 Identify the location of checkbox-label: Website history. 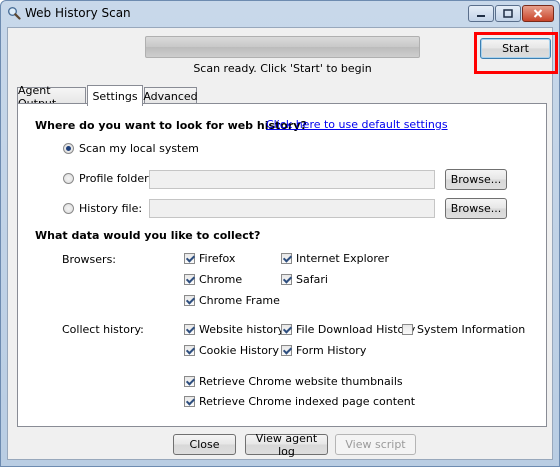
(242, 329).